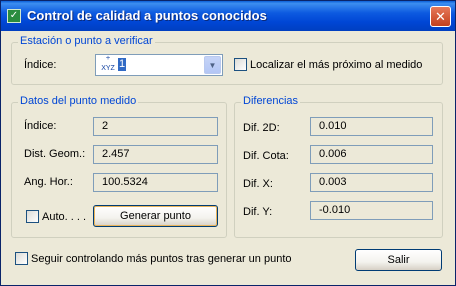 The image size is (456, 286). I want to click on measured-index-field: 2, so click(155, 126).